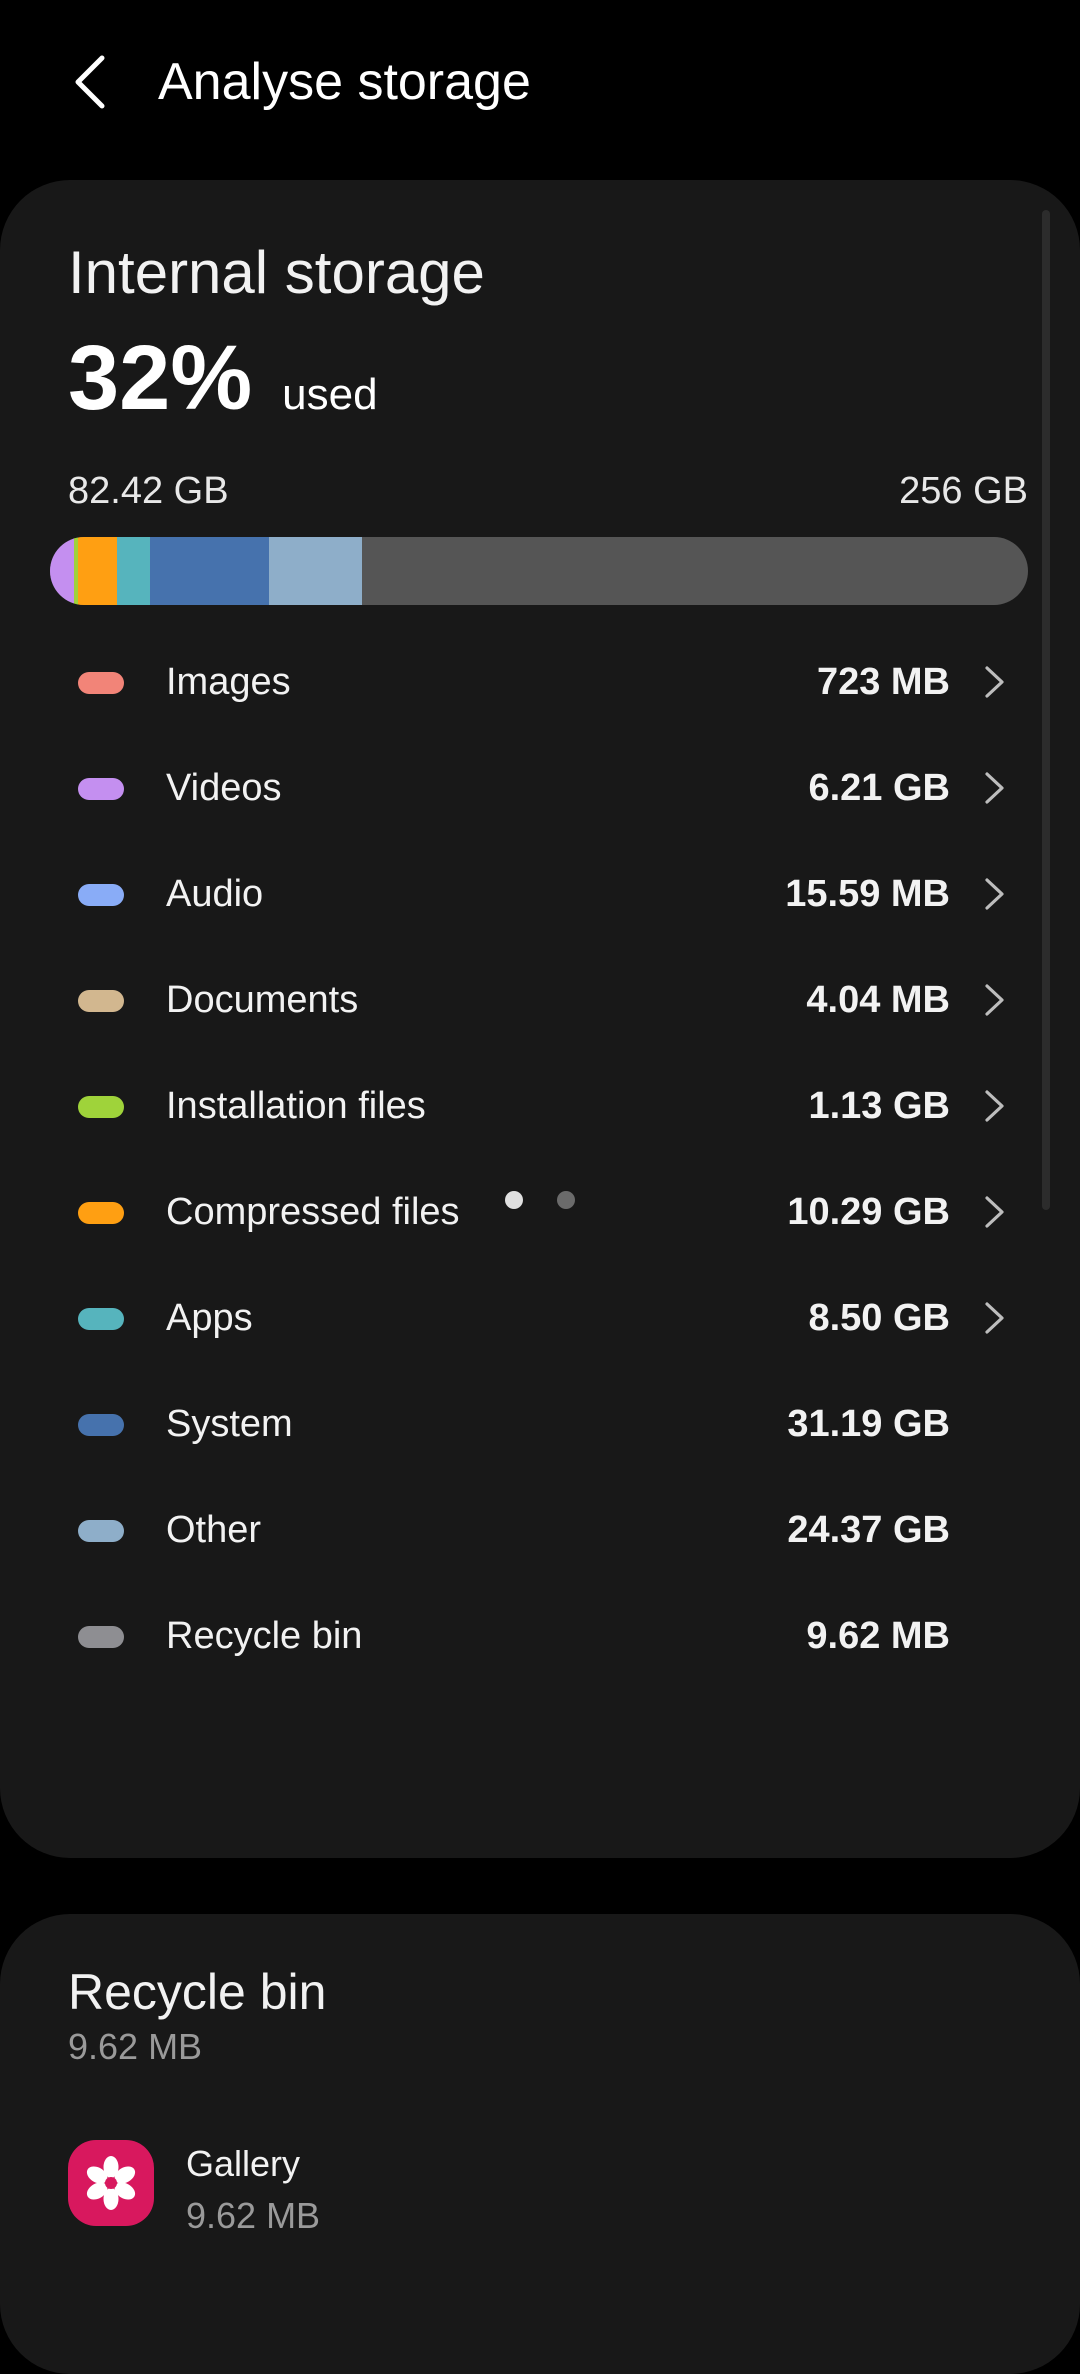 This screenshot has height=2374, width=1080. What do you see at coordinates (868, 1530) in the screenshot?
I see `category-size: 24.37 GB` at bounding box center [868, 1530].